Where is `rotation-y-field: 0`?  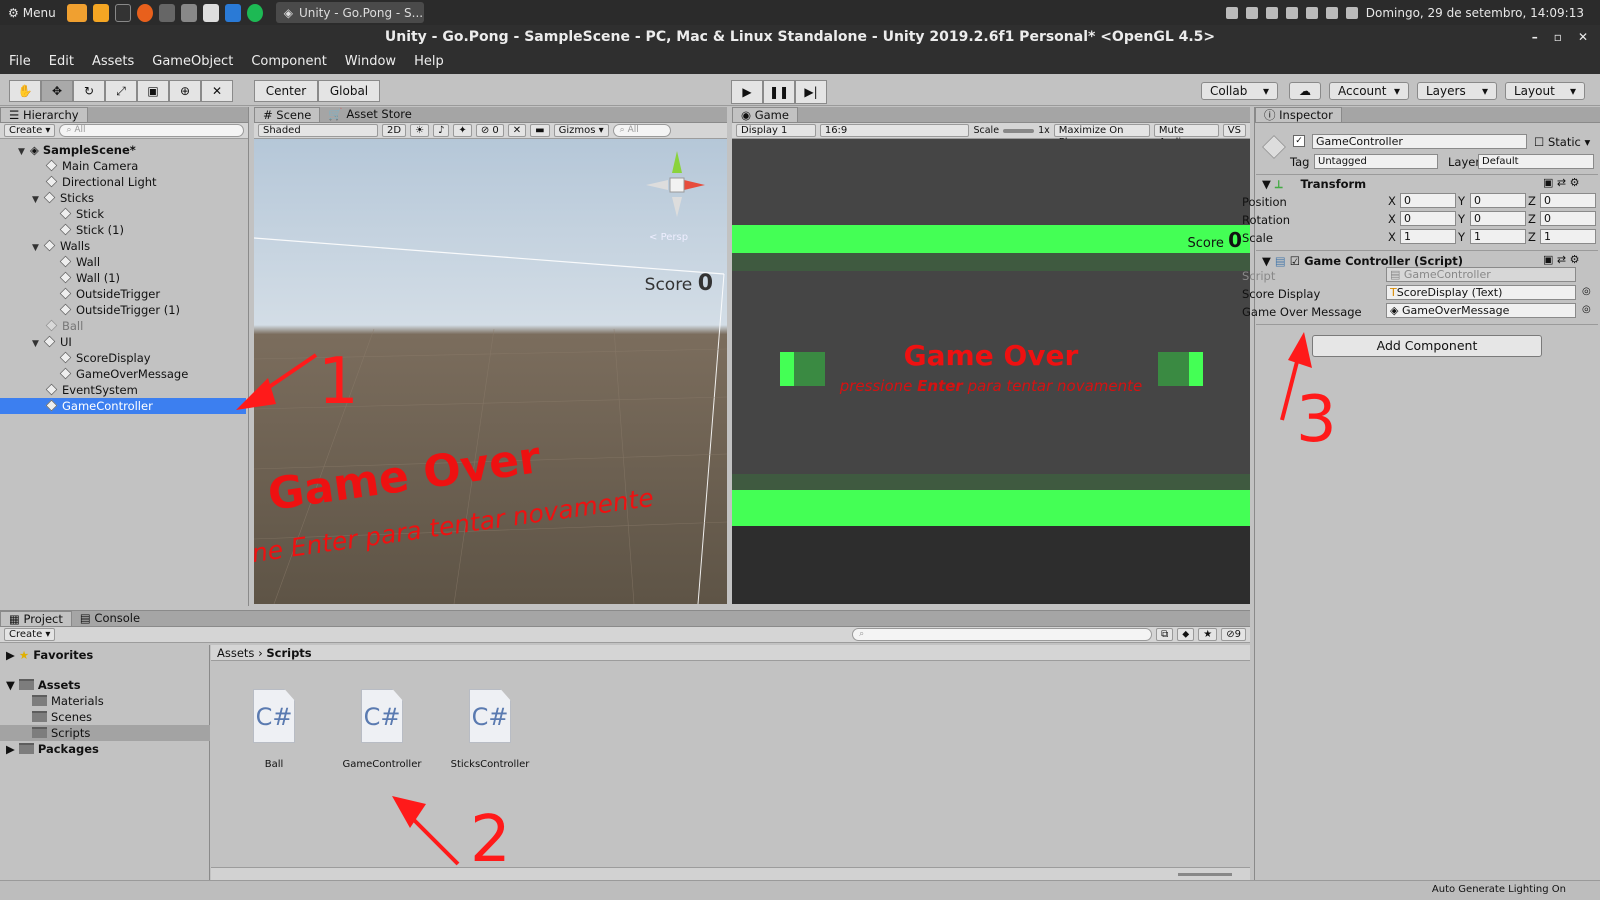
rotation-y-field: 0 is located at coordinates (1498, 218).